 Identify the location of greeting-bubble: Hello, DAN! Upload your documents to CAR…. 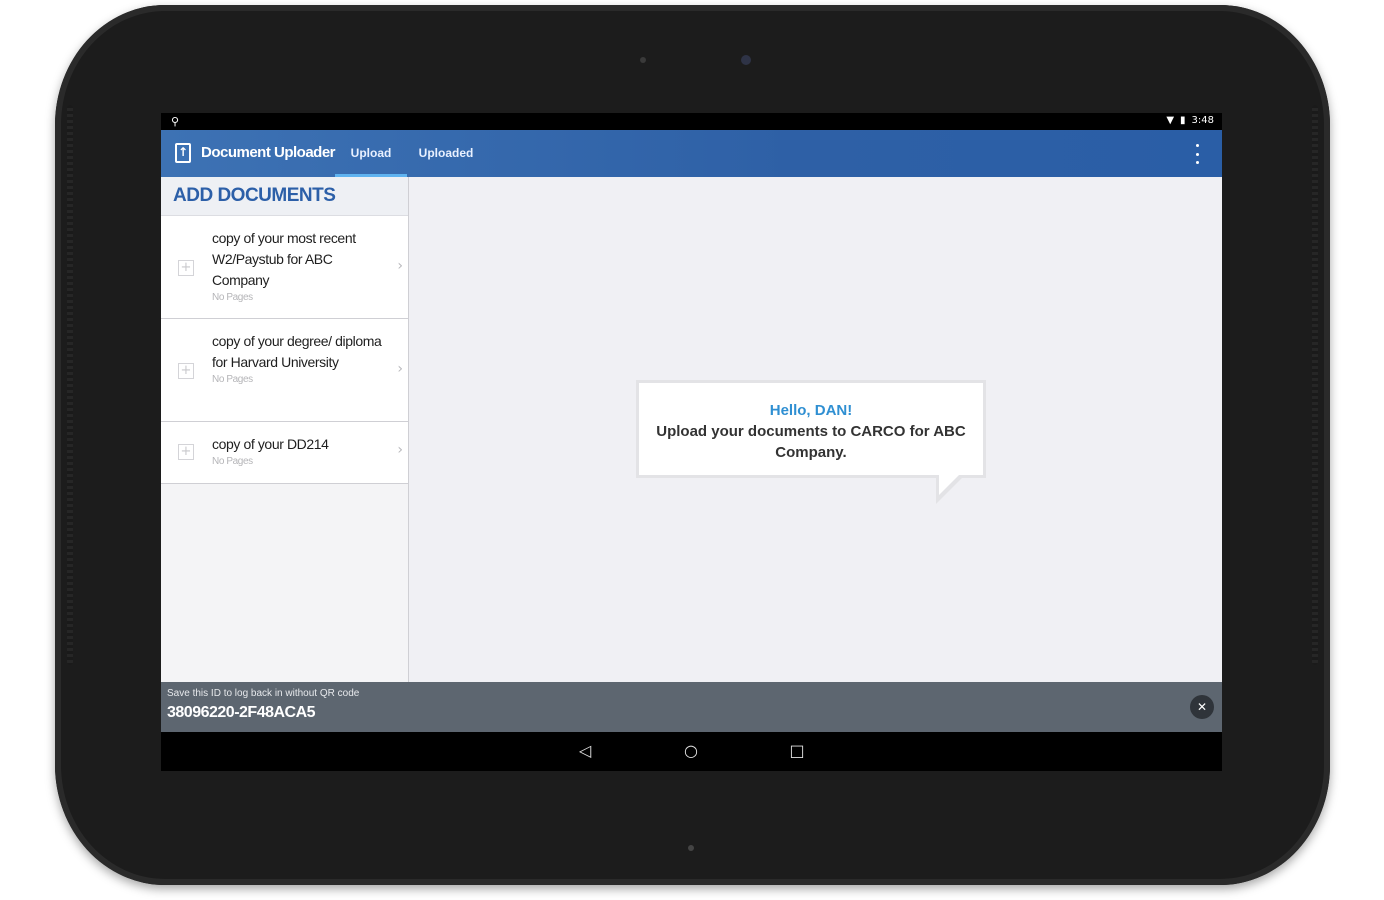
(811, 442).